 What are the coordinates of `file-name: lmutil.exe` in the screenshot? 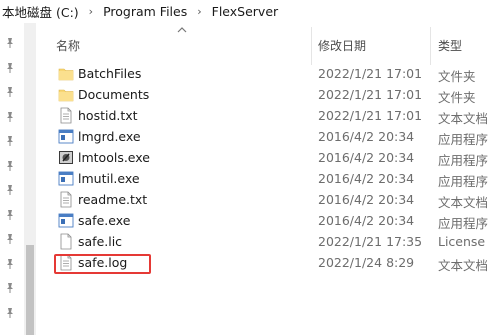 It's located at (109, 178).